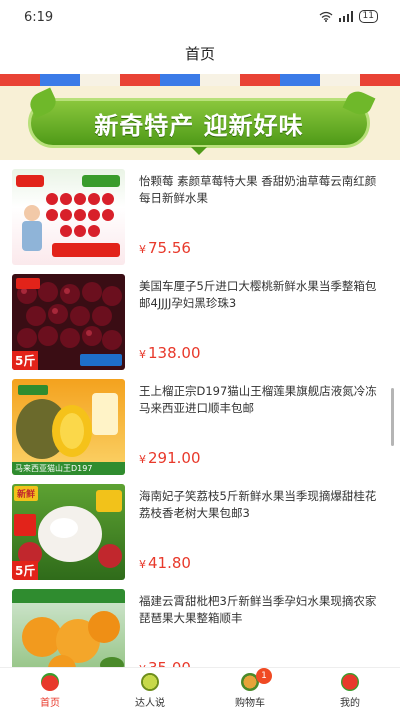  What do you see at coordinates (174, 353) in the screenshot?
I see `price-value: 138.00` at bounding box center [174, 353].